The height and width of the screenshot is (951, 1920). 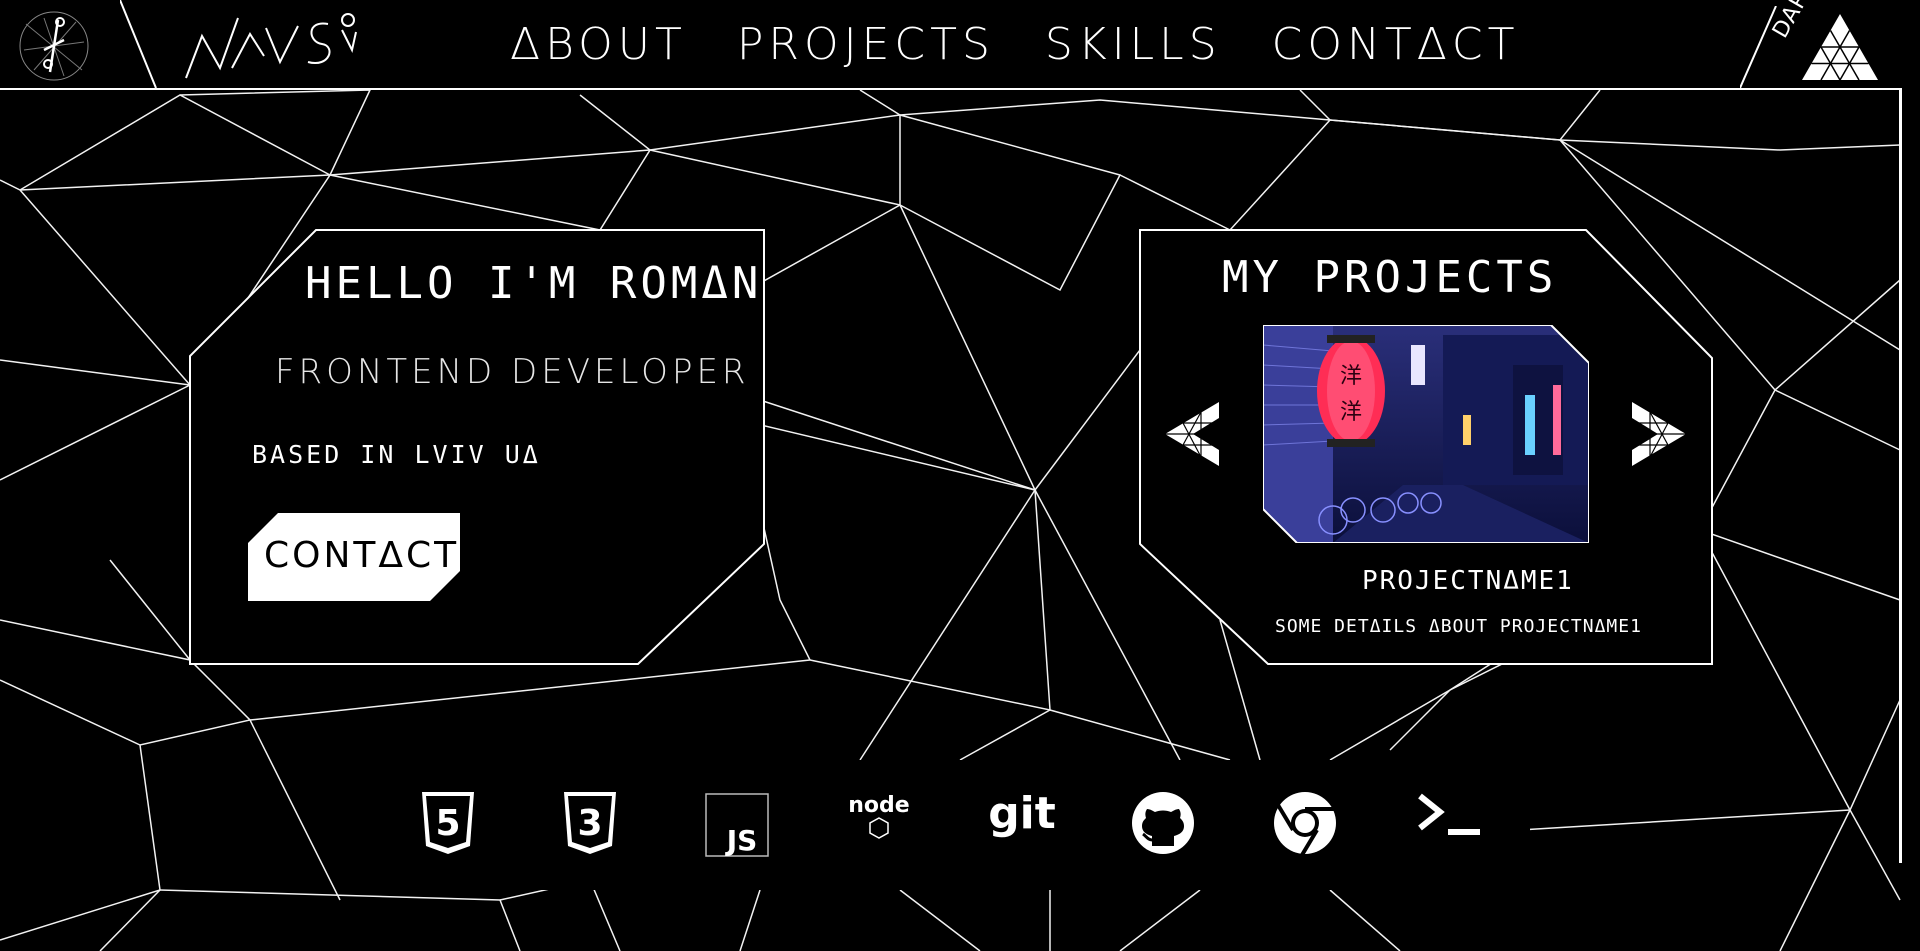 I want to click on javascript-icon: JS, so click(x=737, y=825).